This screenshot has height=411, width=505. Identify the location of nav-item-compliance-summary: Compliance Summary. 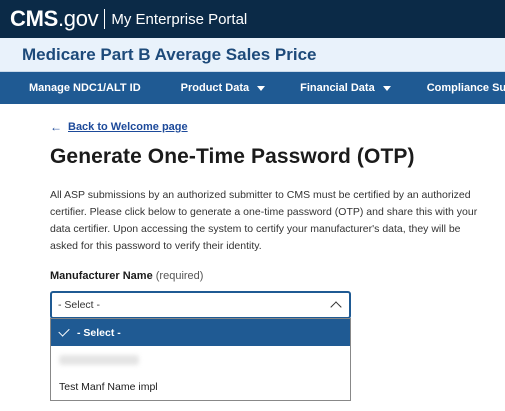
(466, 88).